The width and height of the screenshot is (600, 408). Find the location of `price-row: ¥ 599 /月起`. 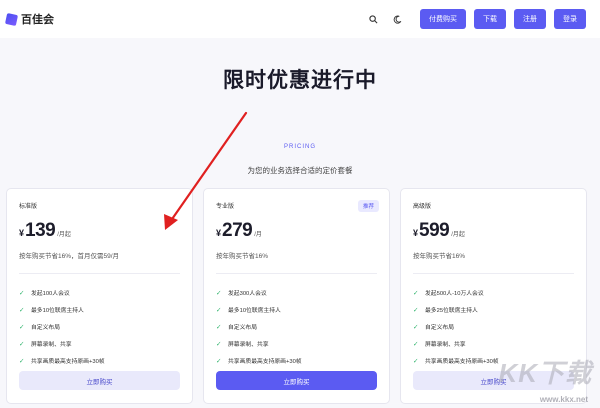

price-row: ¥ 599 /月起 is located at coordinates (493, 231).